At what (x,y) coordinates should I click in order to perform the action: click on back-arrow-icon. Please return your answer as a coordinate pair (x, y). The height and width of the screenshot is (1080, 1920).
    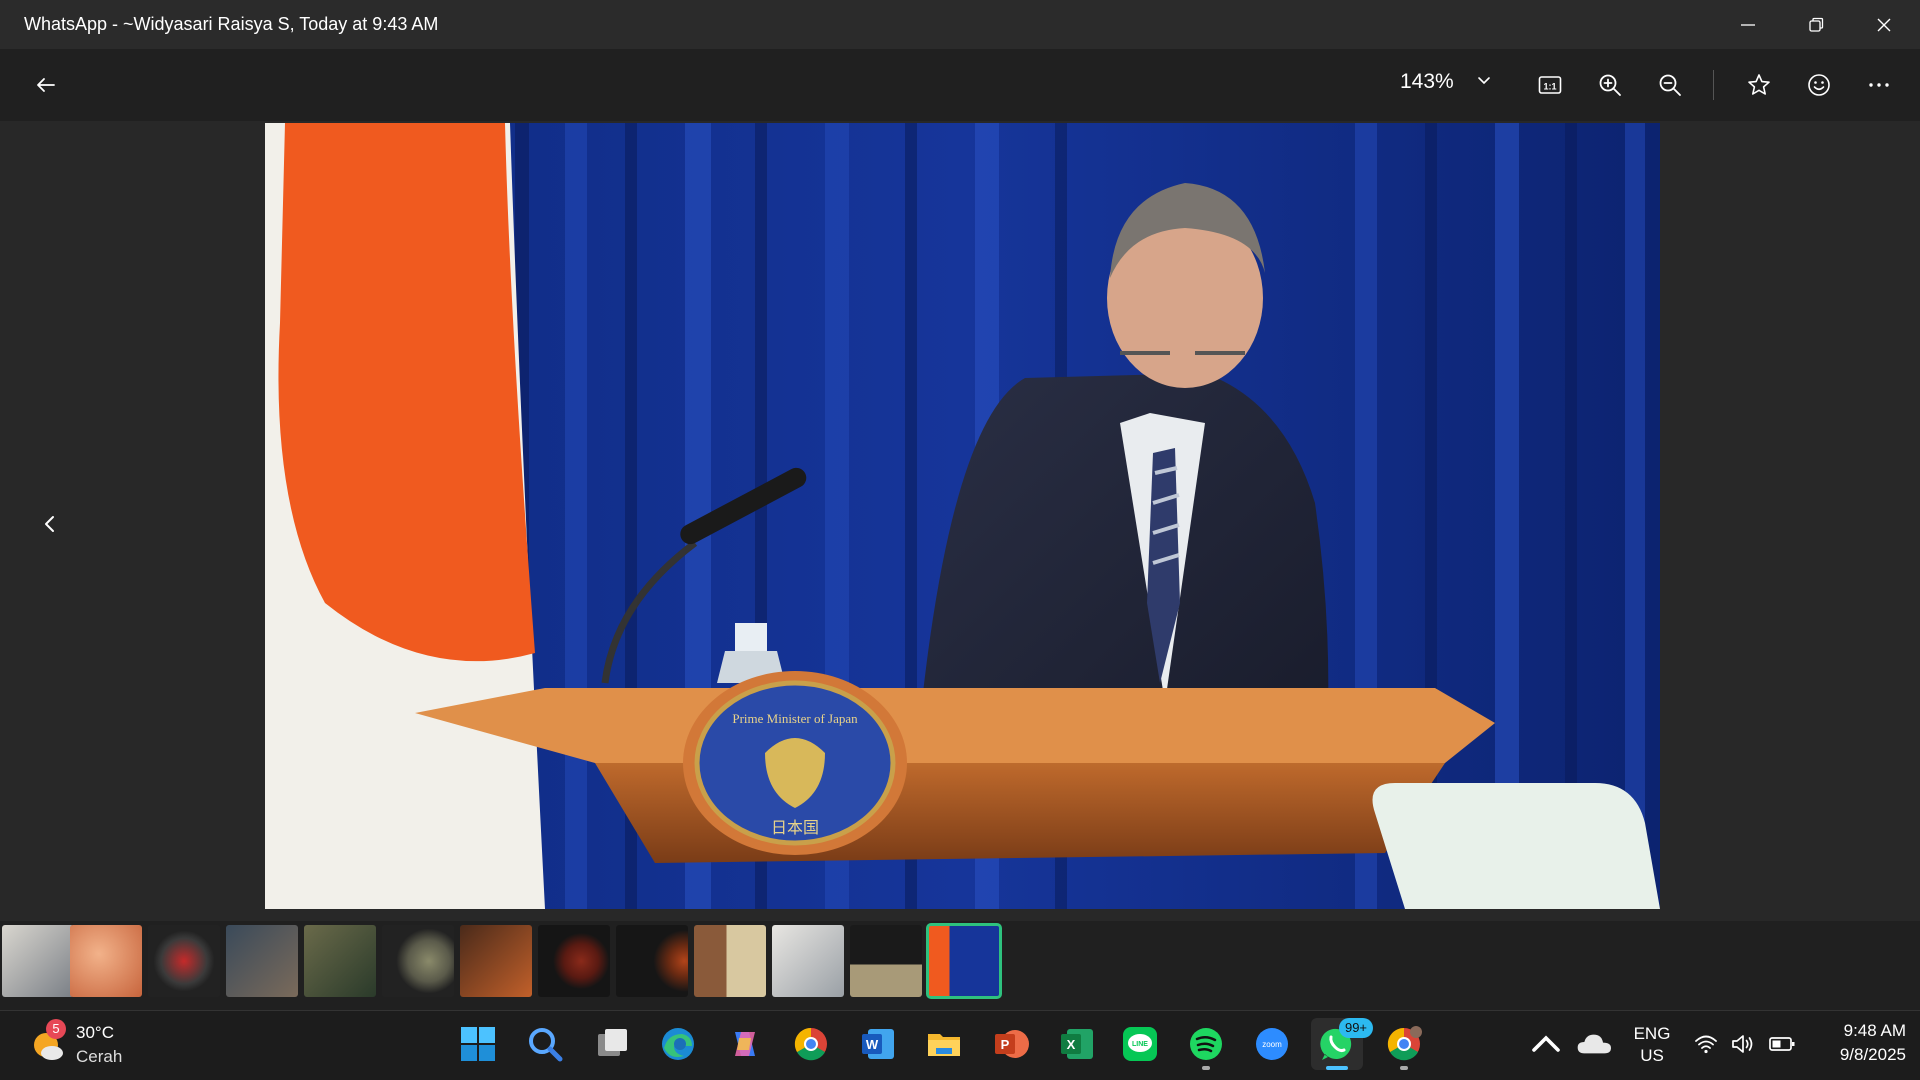
    Looking at the image, I should click on (46, 85).